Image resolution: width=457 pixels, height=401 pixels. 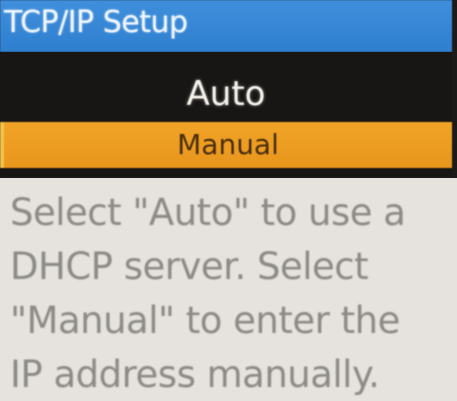 I want to click on menu-option-manual: Manual, so click(x=226, y=145).